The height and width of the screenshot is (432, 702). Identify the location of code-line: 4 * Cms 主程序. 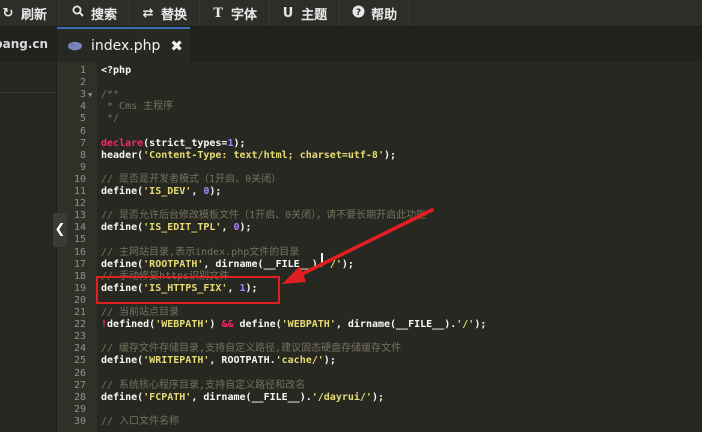
(379, 107).